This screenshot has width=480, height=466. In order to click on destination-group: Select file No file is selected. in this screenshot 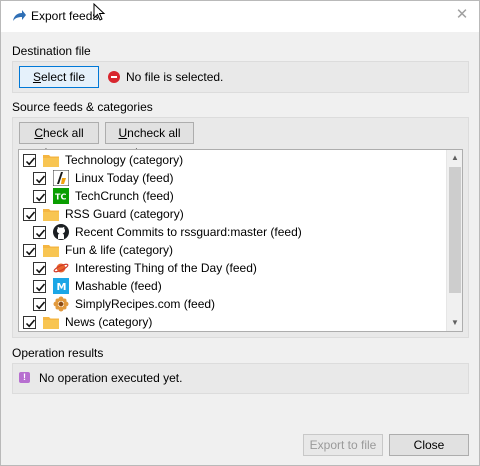, I will do `click(240, 77)`.